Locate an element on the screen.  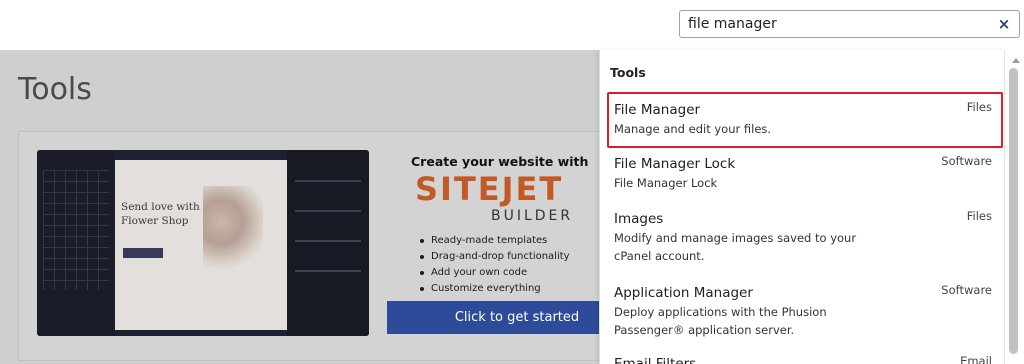
chevron-up-icon is located at coordinates (1016, 60).